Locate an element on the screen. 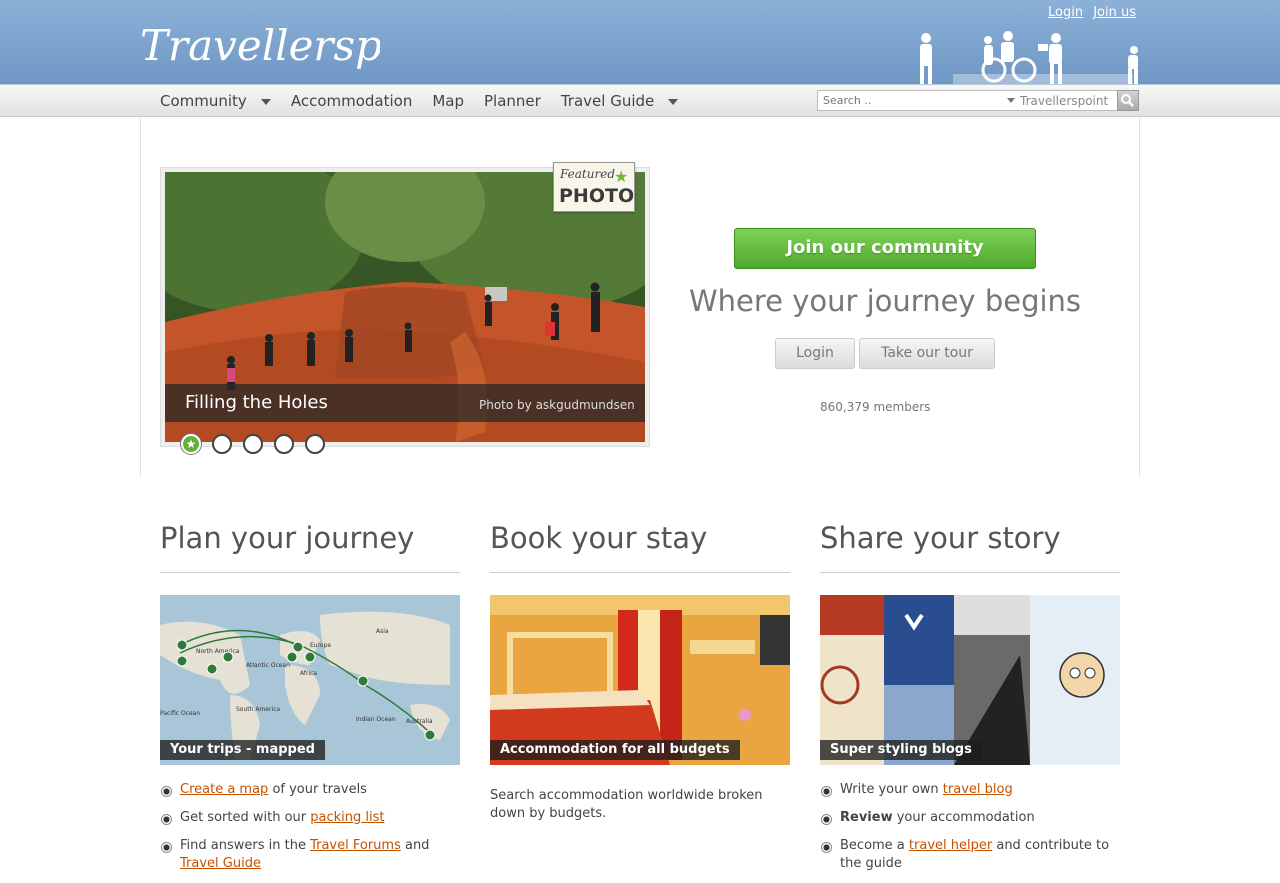 The image size is (1280, 883). dropdown-triangle-icon is located at coordinates (1011, 100).